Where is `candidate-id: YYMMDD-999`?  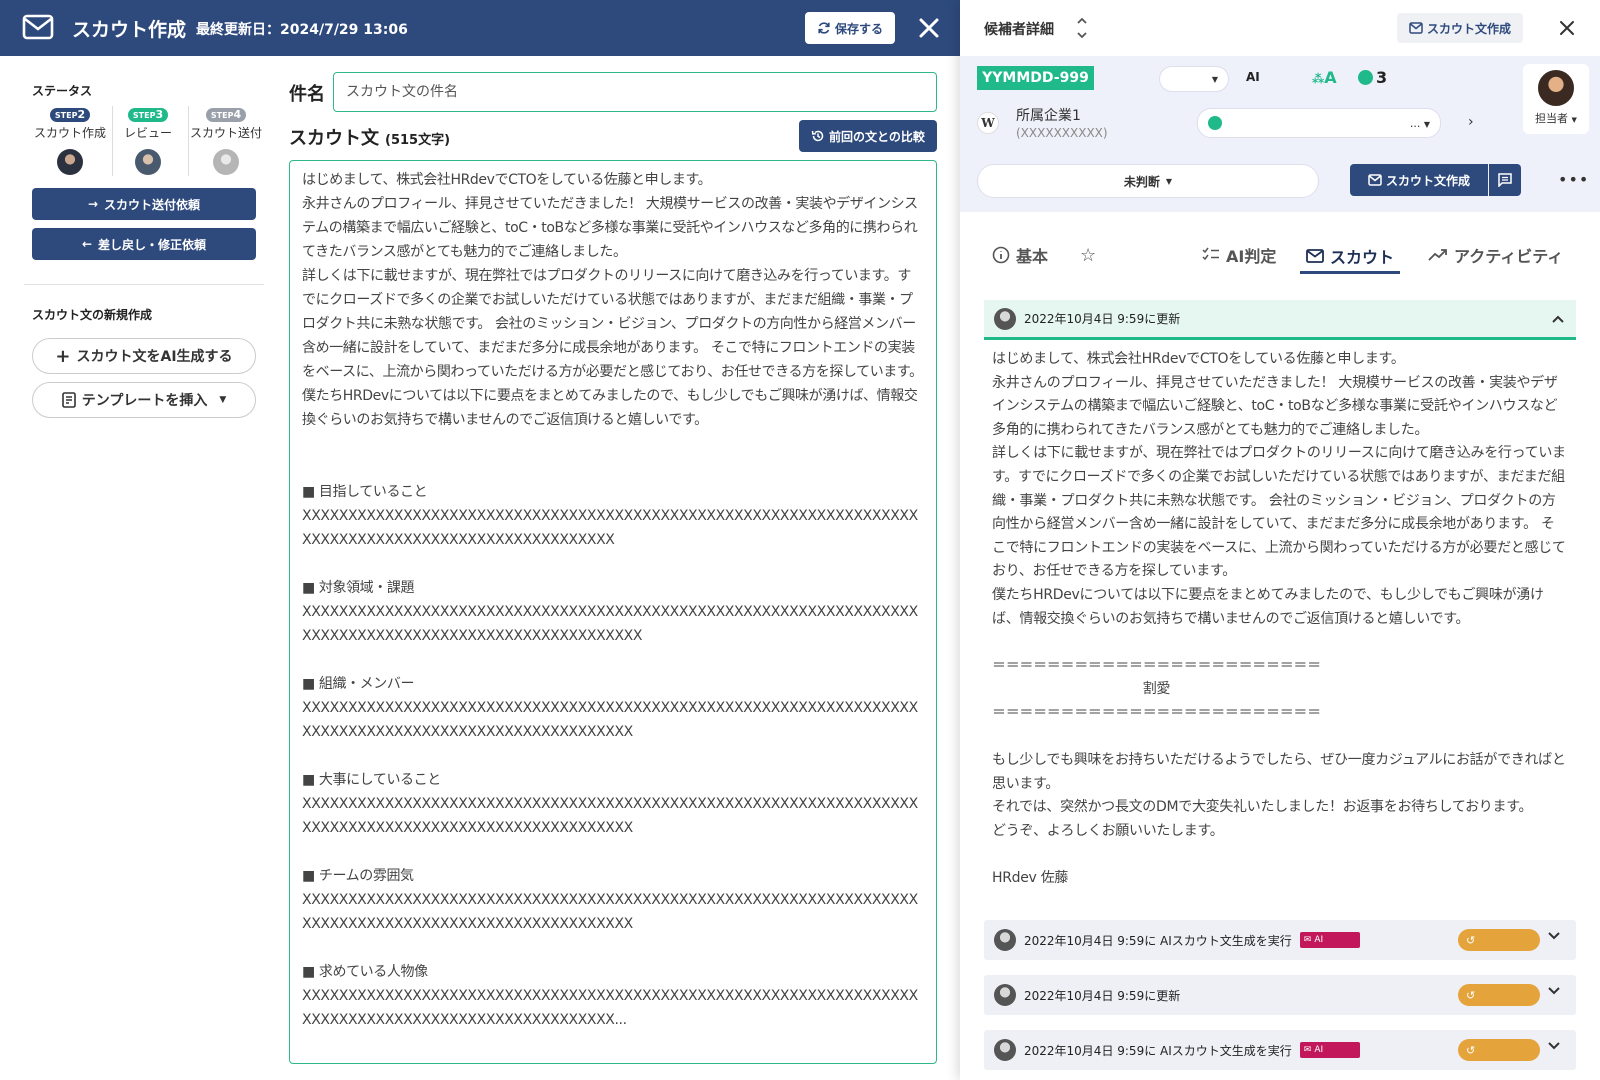
candidate-id: YYMMDD-999 is located at coordinates (1035, 78).